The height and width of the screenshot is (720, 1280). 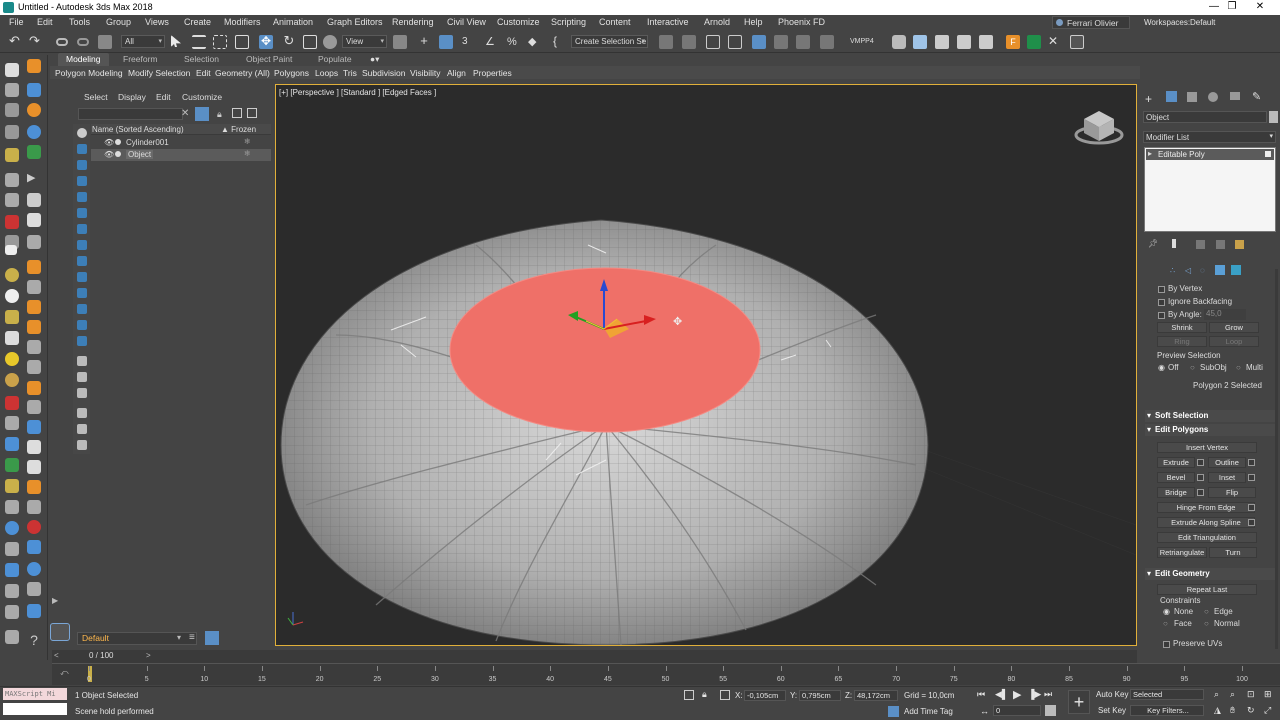 I want to click on current-frame-field: 0, so click(x=1017, y=710).